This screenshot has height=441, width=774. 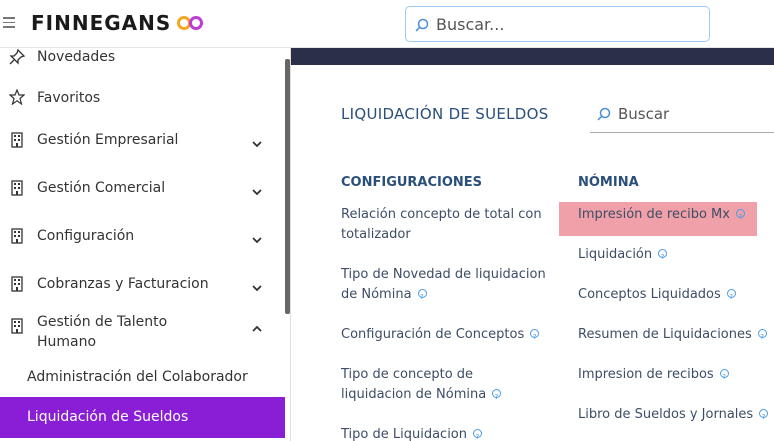 I want to click on link-tipo-novedad: Tipo de Novedad de liquidacion de Nómina, so click(x=443, y=286).